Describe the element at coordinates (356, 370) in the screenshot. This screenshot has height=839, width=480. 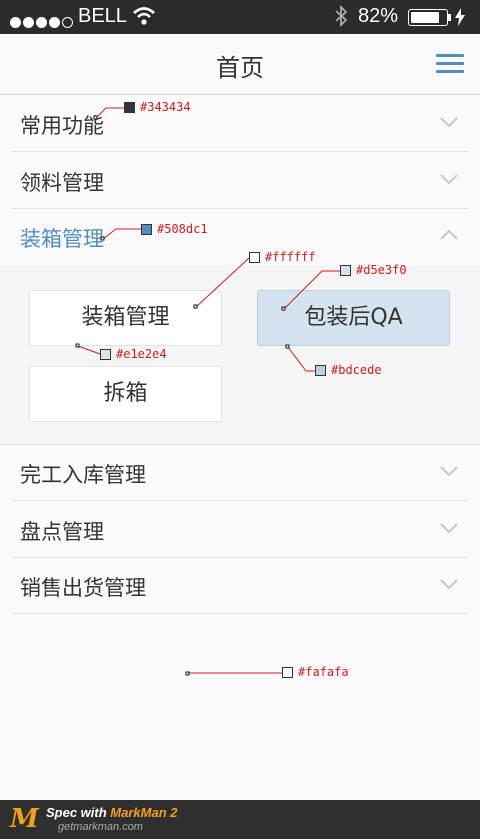
I see `annotation-label: #bdcede` at that location.